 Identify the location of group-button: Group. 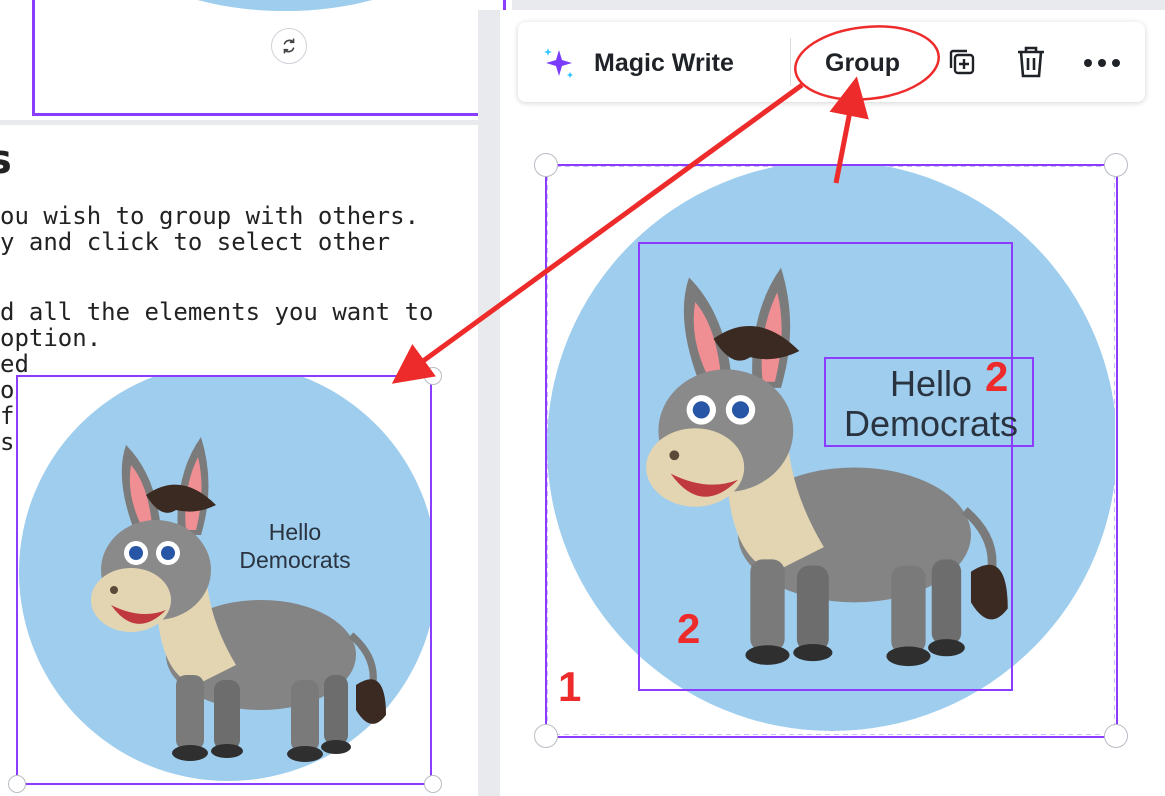
(862, 63).